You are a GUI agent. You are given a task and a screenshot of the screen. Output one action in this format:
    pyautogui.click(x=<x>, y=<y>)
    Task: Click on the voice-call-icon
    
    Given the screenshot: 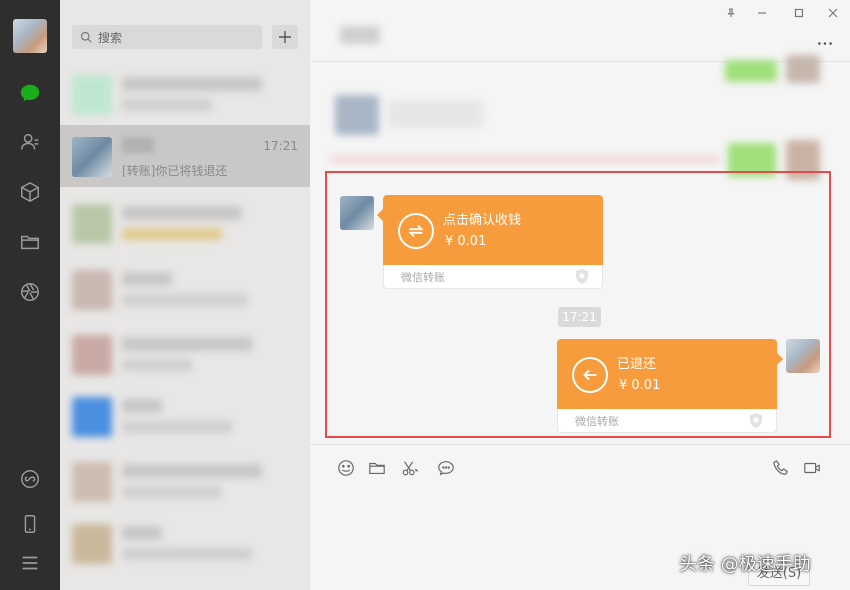 What is the action you would take?
    pyautogui.click(x=781, y=468)
    